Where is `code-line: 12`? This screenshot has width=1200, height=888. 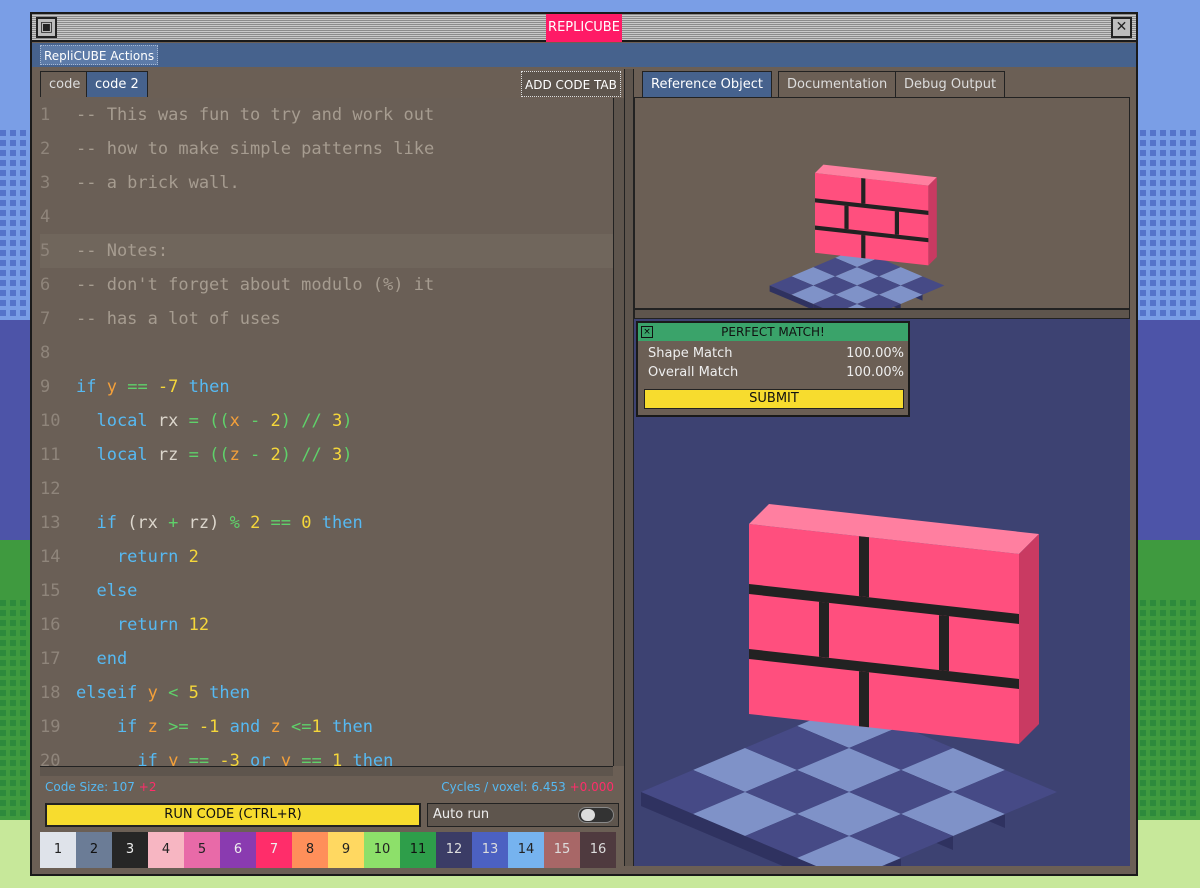 code-line: 12 is located at coordinates (326, 489).